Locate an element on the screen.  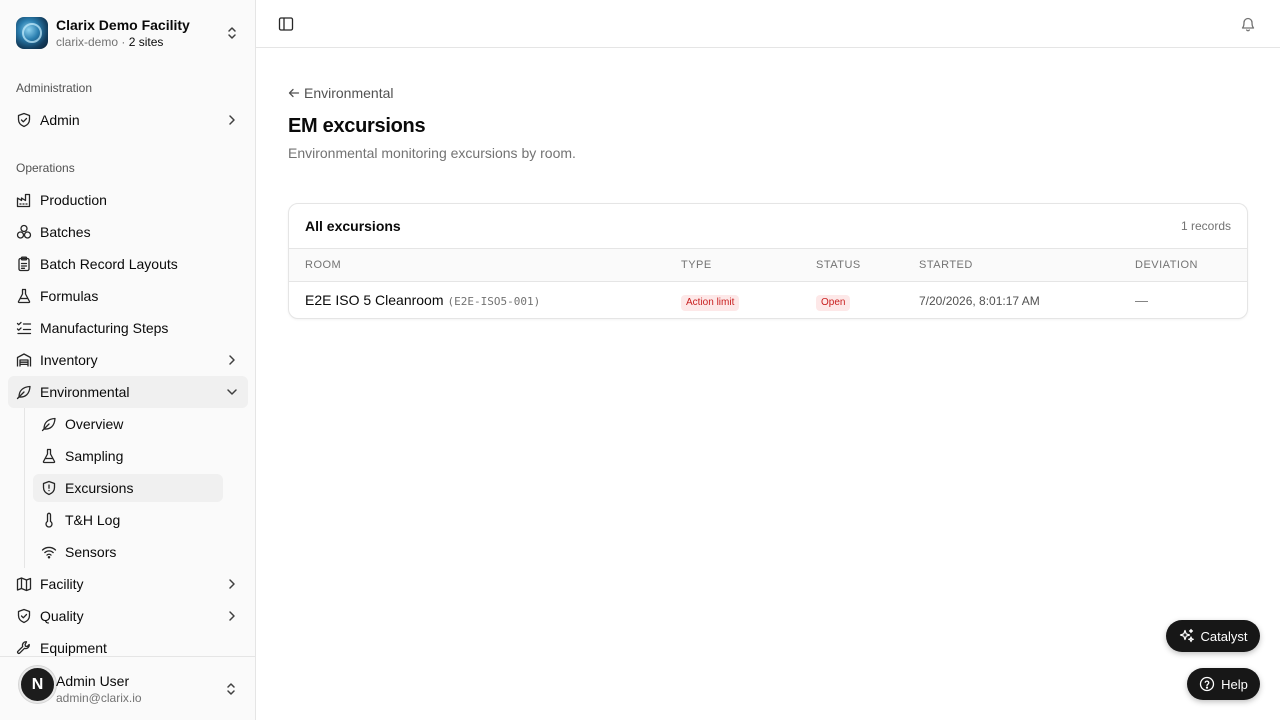
cell-room: E2E ISO 5 Cleanroom (E2E-ISO5-001) is located at coordinates (422, 301).